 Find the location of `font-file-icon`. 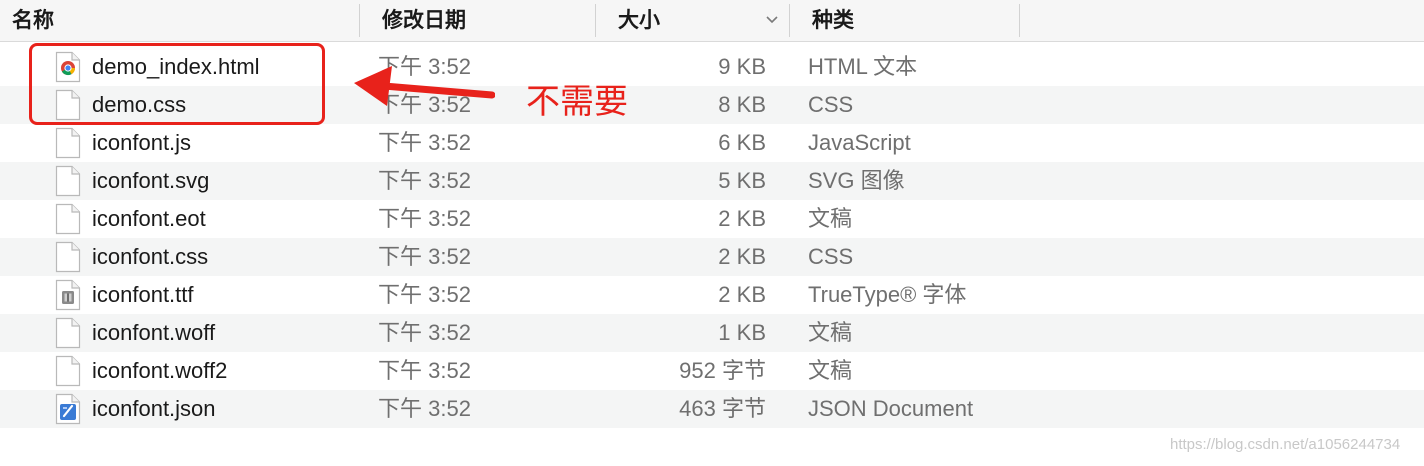

font-file-icon is located at coordinates (68, 295).